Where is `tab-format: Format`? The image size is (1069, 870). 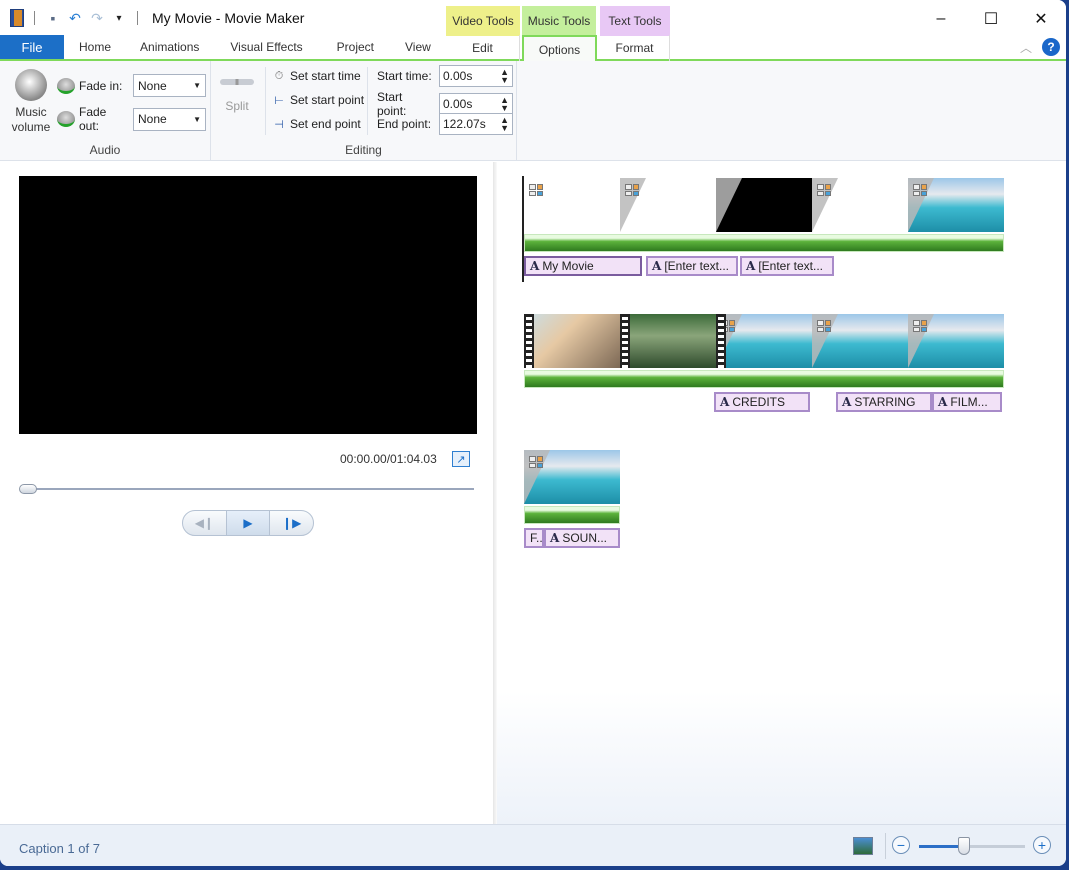 tab-format: Format is located at coordinates (635, 48).